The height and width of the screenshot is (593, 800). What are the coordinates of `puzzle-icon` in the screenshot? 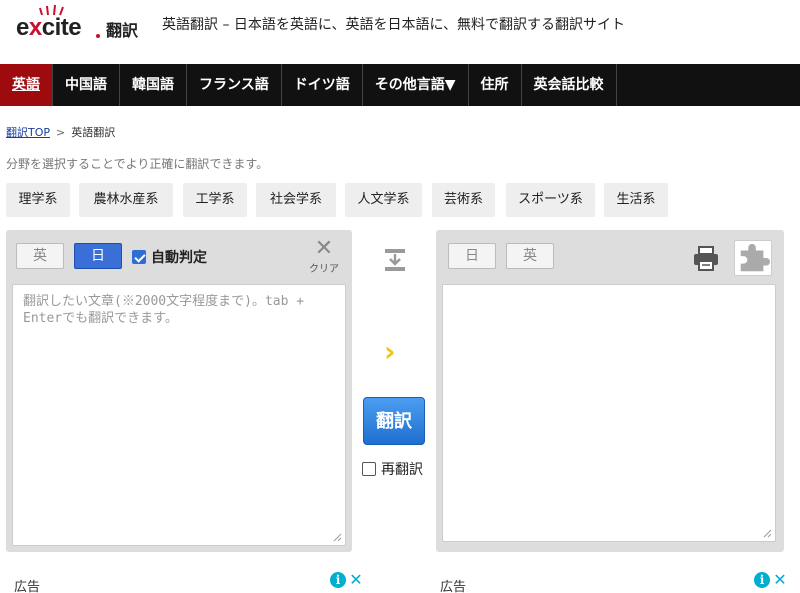 It's located at (755, 257).